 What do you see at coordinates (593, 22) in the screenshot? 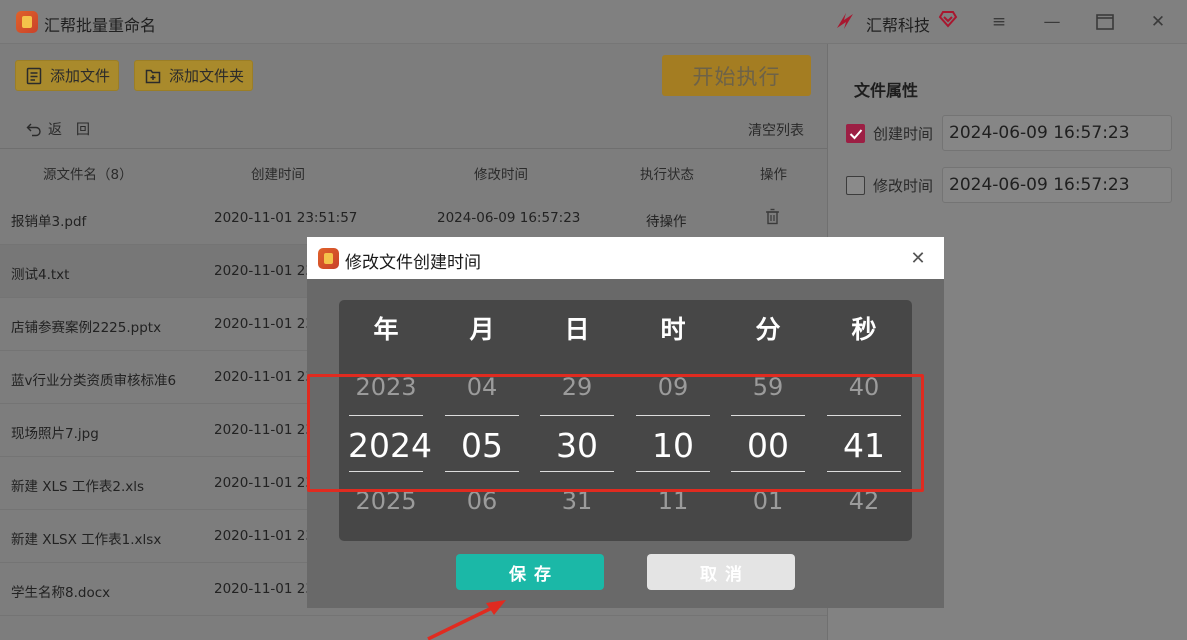
I see `title-bar: 汇帮批量重命名 汇帮科技 ≡ — ✕` at bounding box center [593, 22].